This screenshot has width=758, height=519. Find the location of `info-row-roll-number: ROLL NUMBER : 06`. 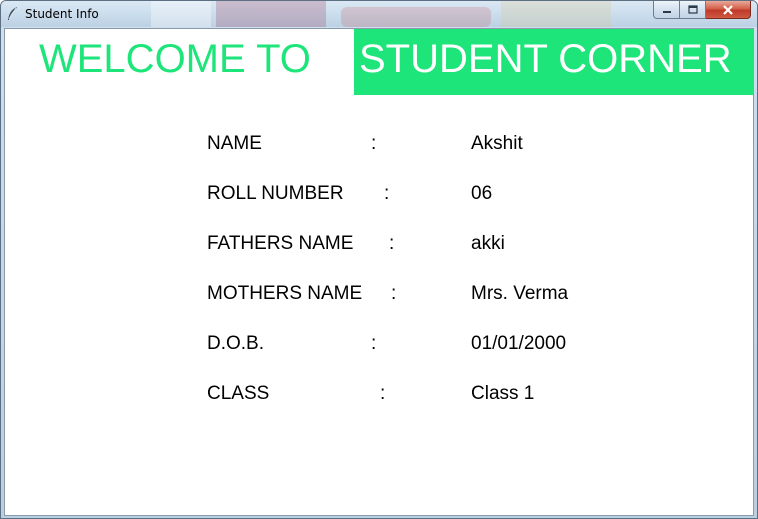

info-row-roll-number: ROLL NUMBER : 06 is located at coordinates (380, 194).